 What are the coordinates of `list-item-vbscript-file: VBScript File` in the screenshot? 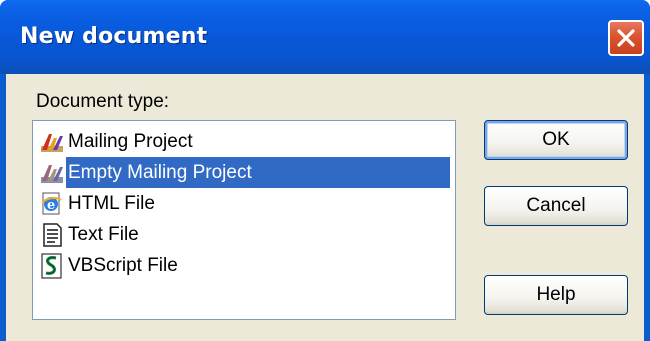 It's located at (244, 265).